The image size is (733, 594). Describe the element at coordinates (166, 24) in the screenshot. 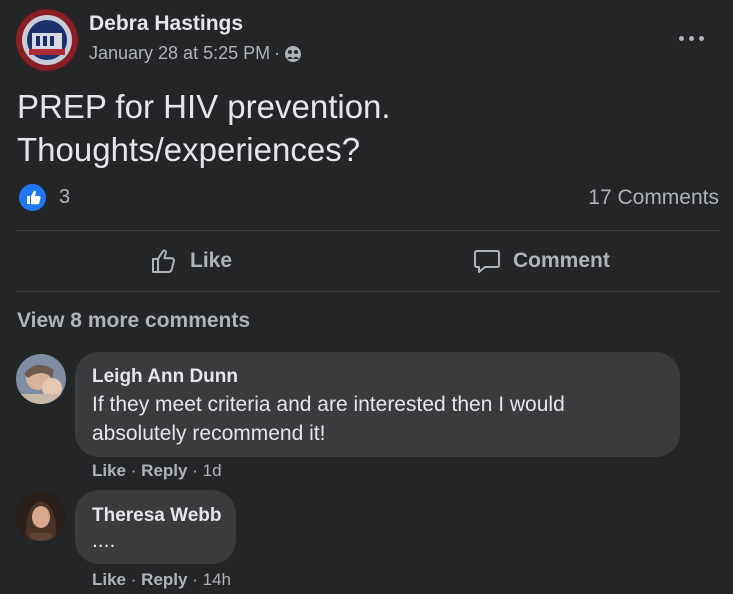

I see `post-author-name: Debra Hastings` at that location.